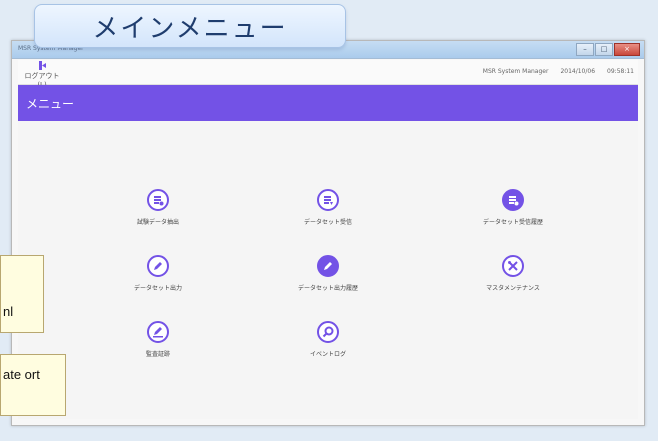 The image size is (658, 441). Describe the element at coordinates (558, 71) in the screenshot. I see `status-area: MSR System Manager 2014/10/06 09:58:11` at that location.